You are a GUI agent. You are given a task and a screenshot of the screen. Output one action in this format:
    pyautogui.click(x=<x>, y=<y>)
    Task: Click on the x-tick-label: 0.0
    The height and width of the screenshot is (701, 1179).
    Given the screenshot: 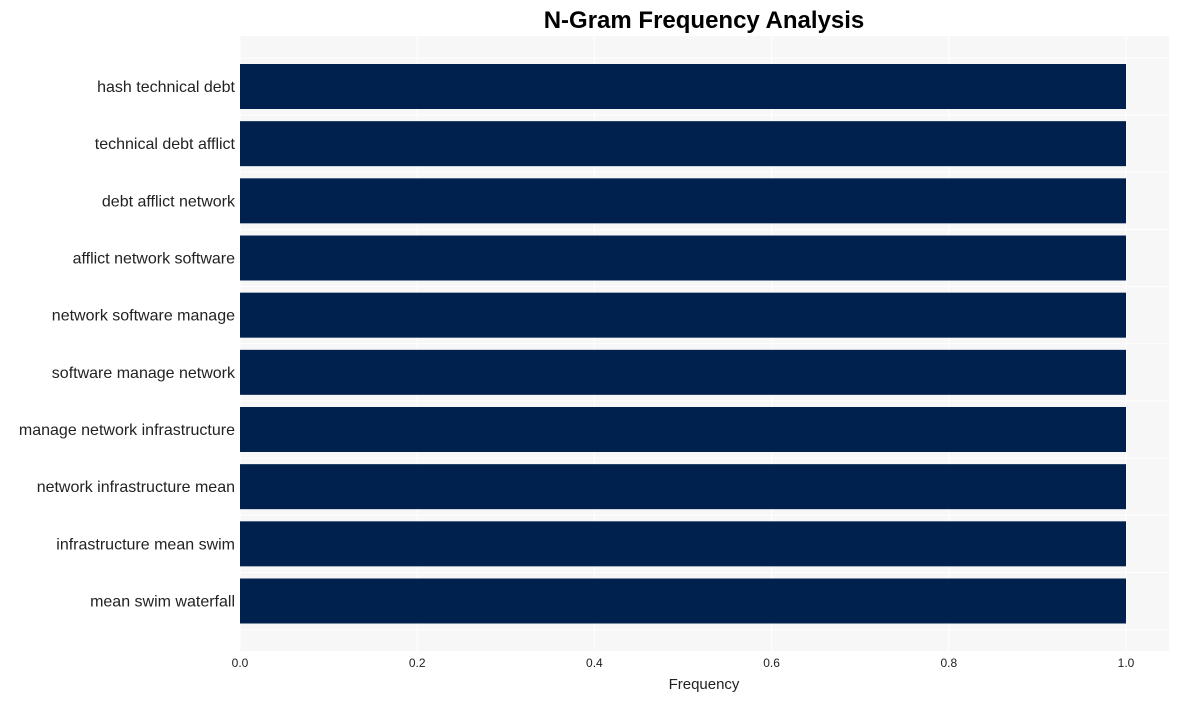 What is the action you would take?
    pyautogui.click(x=240, y=663)
    